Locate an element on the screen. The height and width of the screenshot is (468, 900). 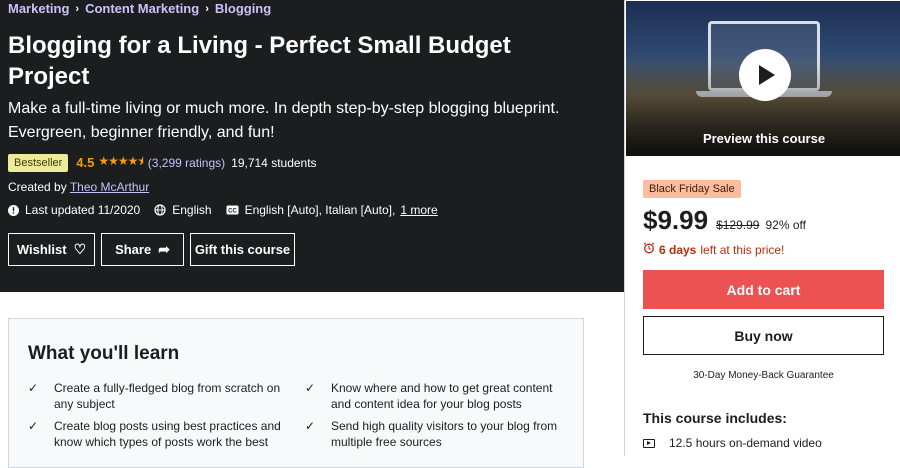
countdown-days: 6 days is located at coordinates (678, 249).